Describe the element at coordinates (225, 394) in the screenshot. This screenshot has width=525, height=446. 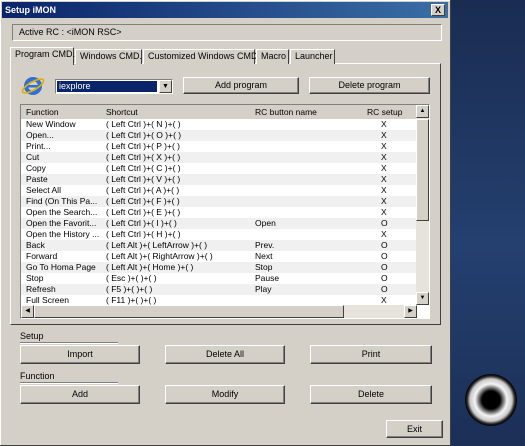
I see `modify-button: Modify` at that location.